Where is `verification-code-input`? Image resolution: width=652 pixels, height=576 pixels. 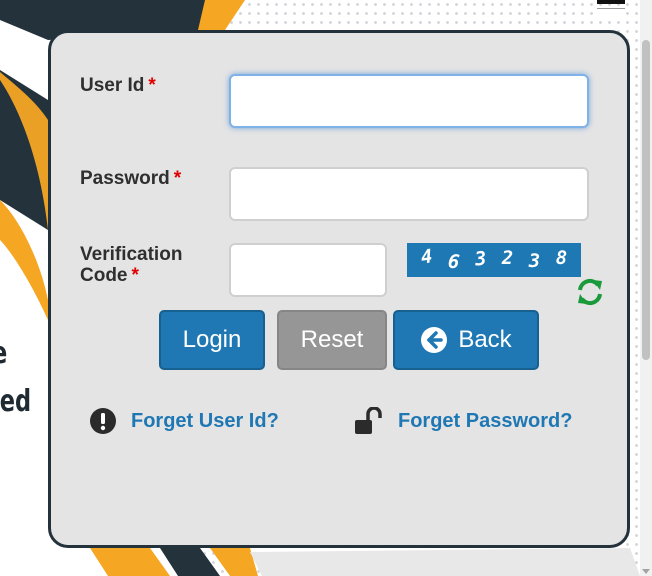
verification-code-input is located at coordinates (308, 270).